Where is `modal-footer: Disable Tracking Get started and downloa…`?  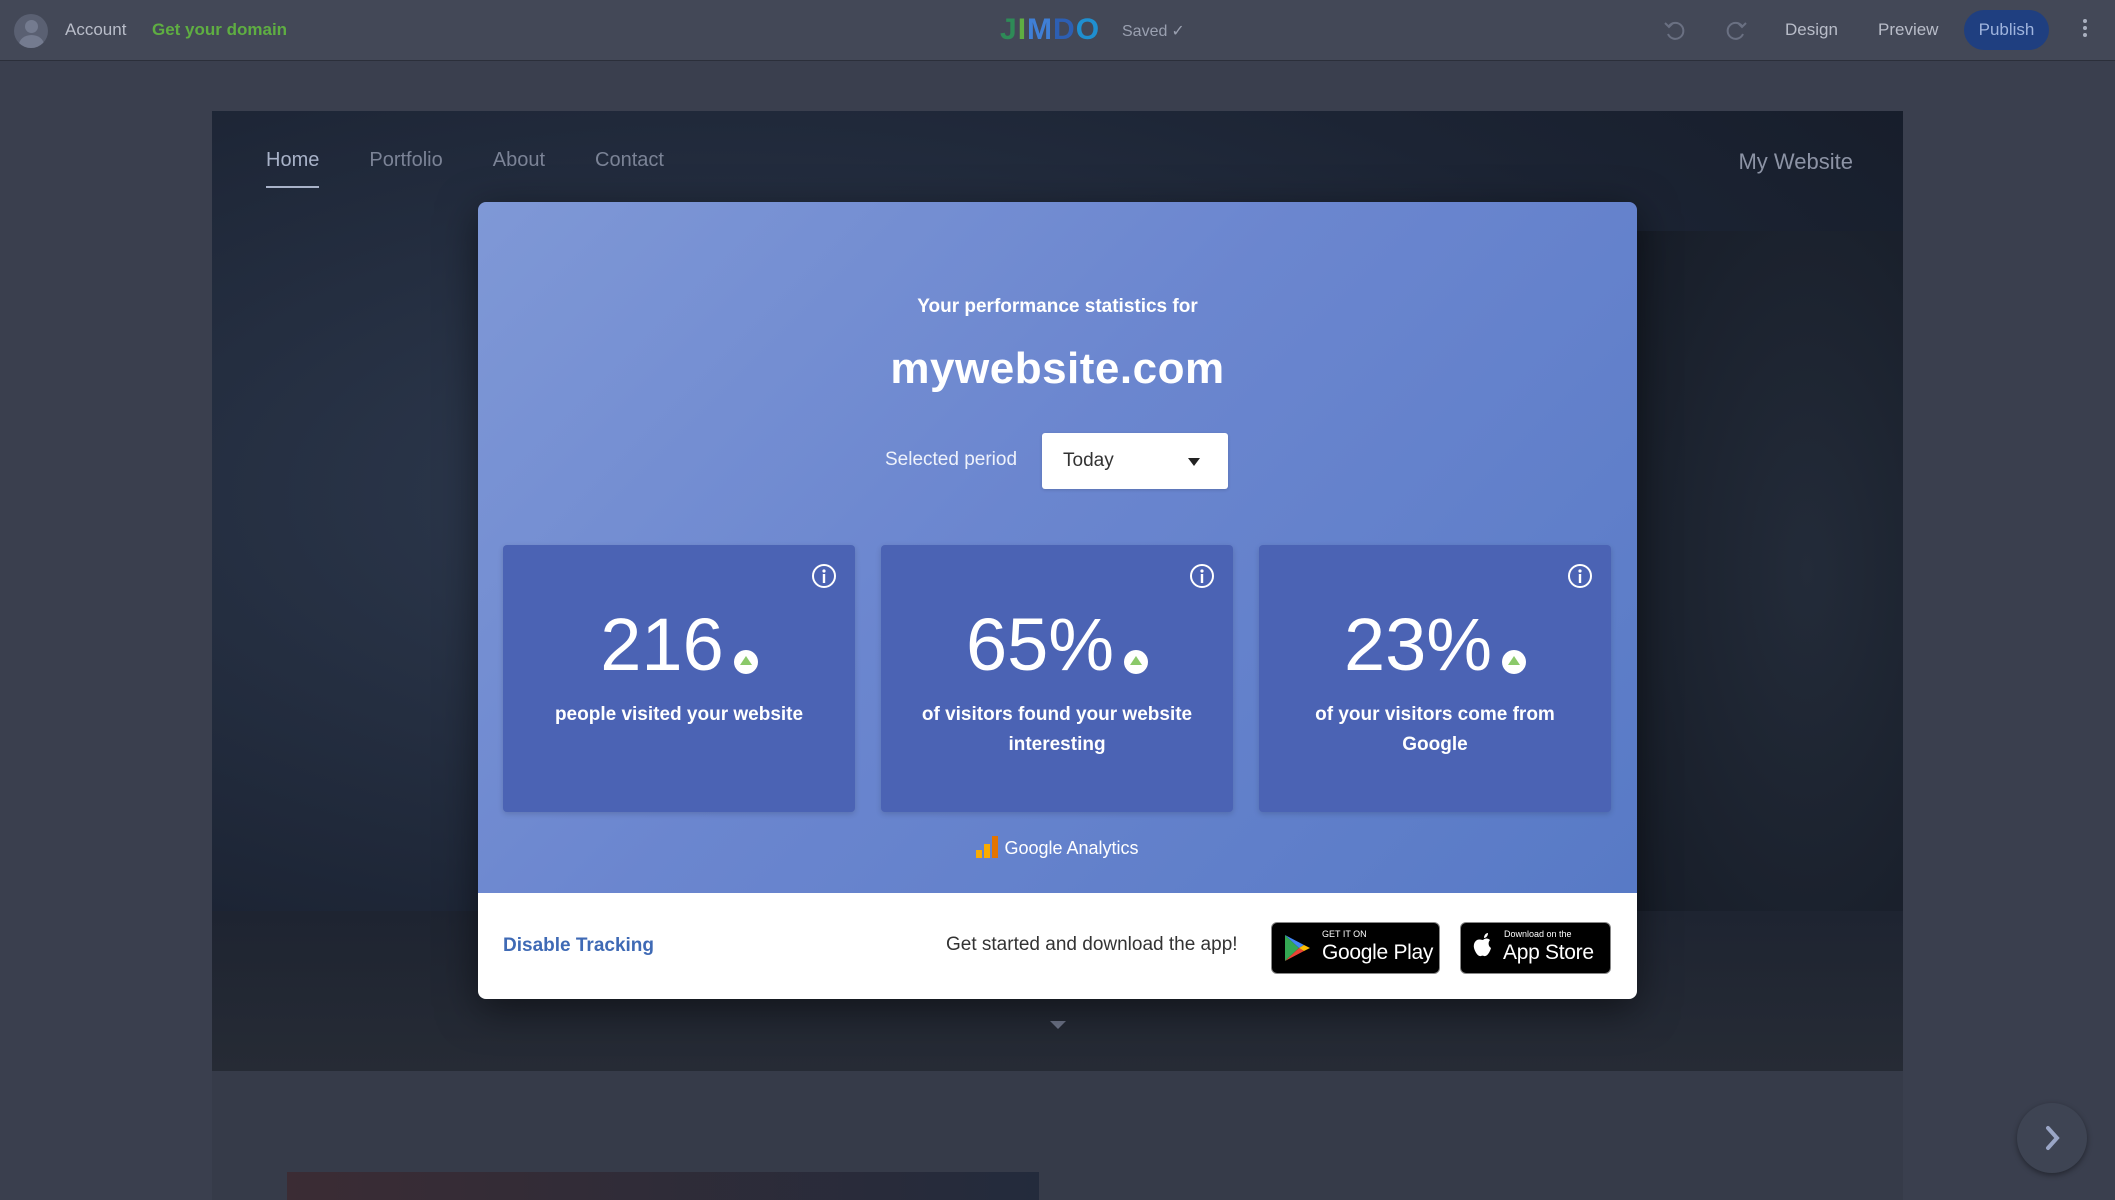
modal-footer: Disable Tracking Get started and downloa… is located at coordinates (1057, 946).